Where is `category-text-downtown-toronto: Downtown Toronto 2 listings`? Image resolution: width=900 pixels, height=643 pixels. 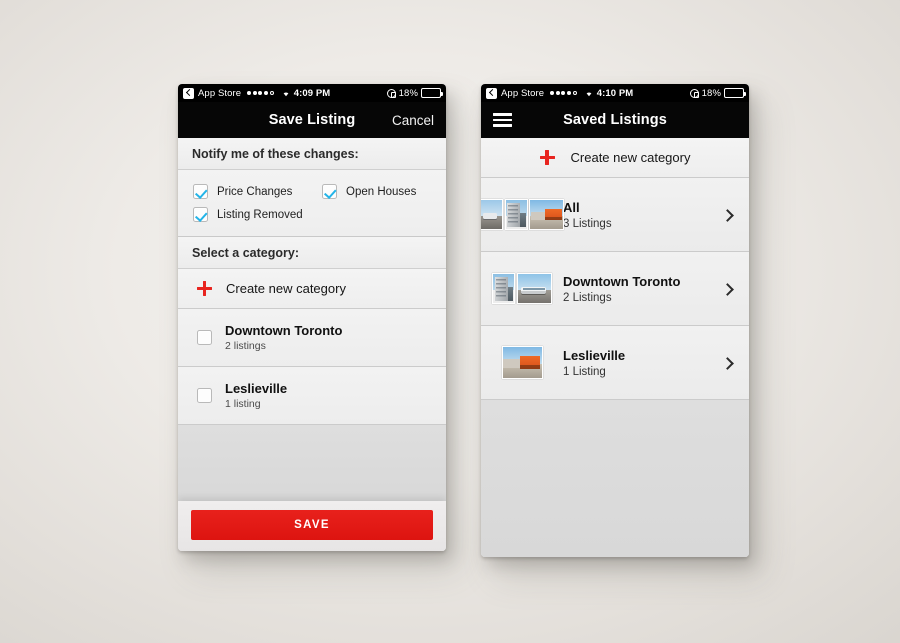 category-text-downtown-toronto: Downtown Toronto 2 listings is located at coordinates (283, 337).